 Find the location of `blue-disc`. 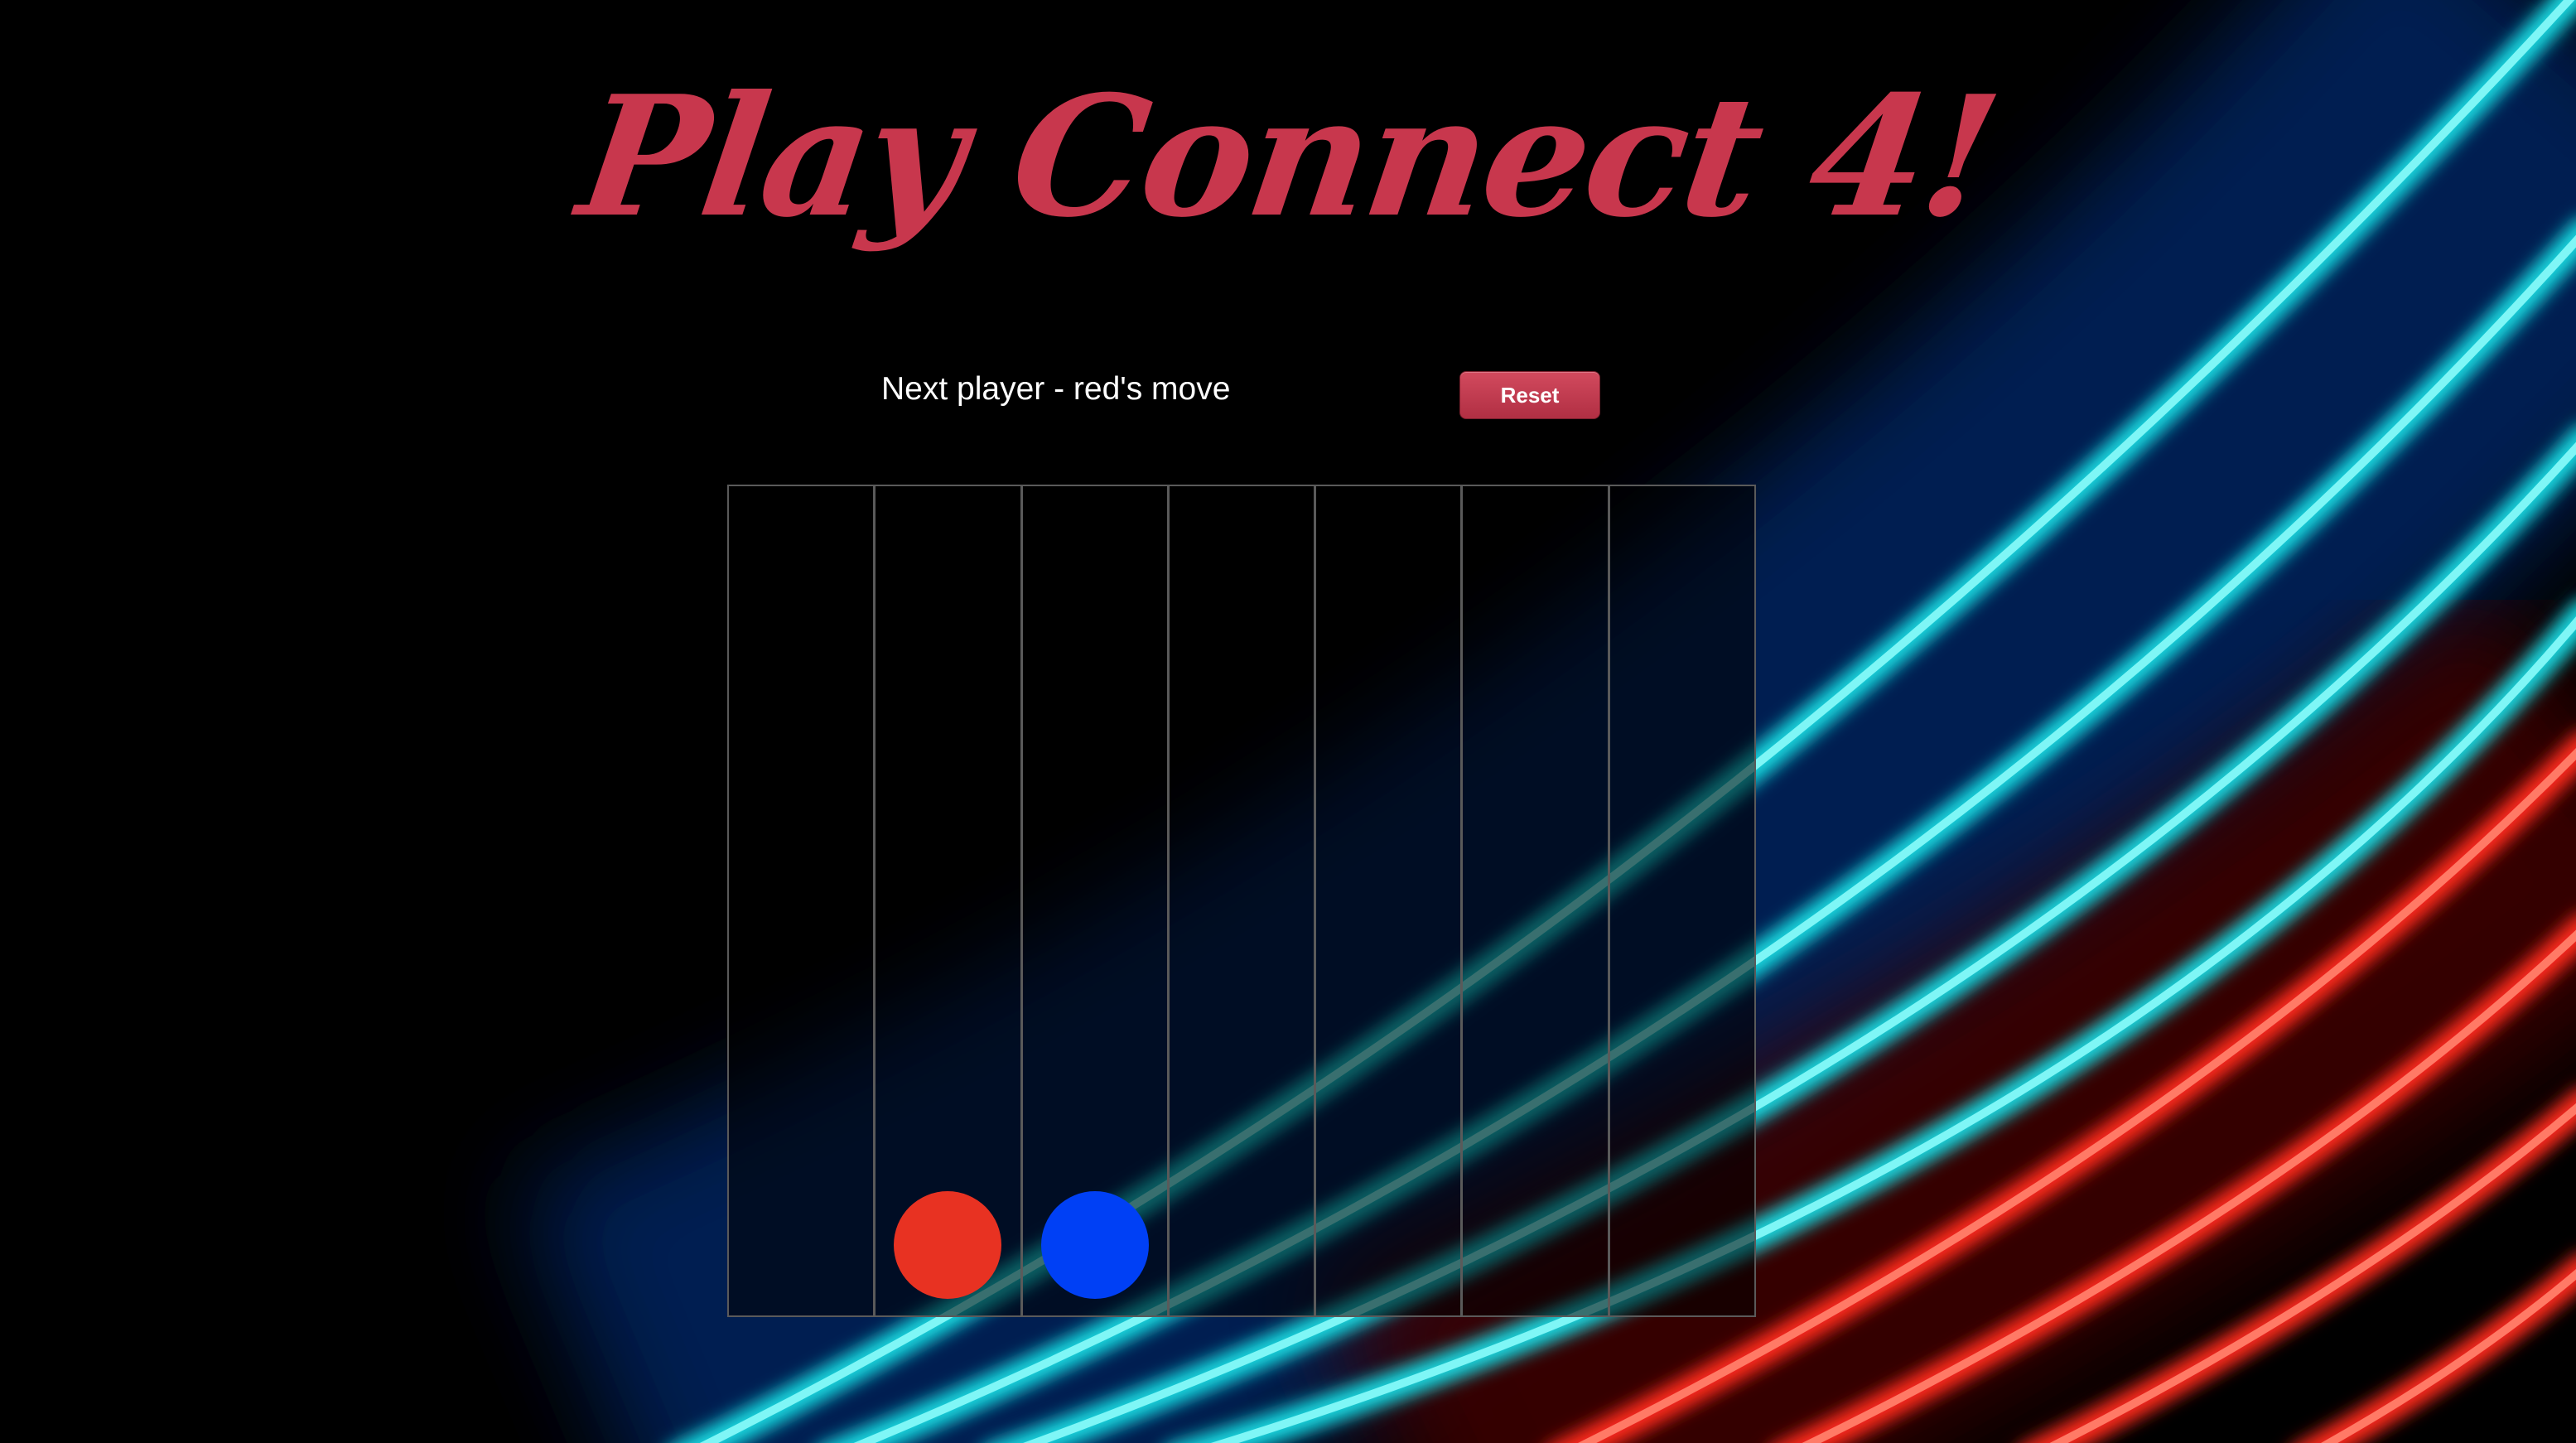

blue-disc is located at coordinates (1095, 1245).